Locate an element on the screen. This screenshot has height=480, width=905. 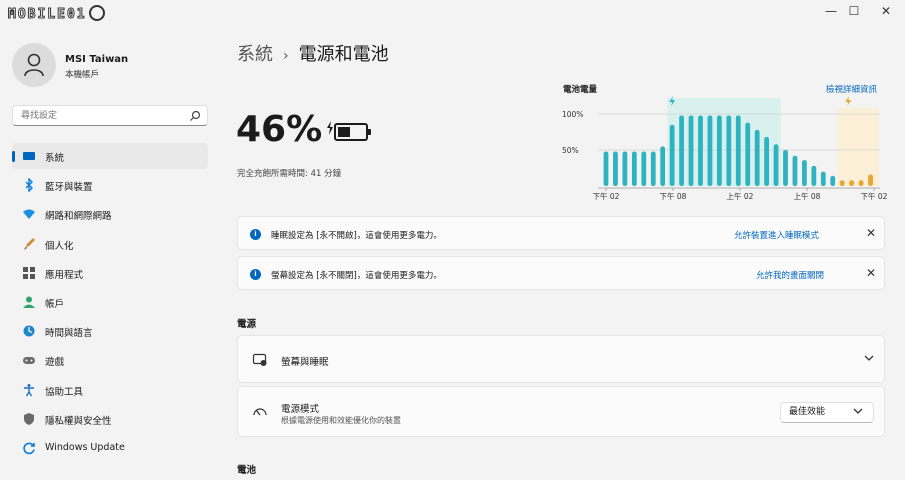
search-input is located at coordinates (110, 115).